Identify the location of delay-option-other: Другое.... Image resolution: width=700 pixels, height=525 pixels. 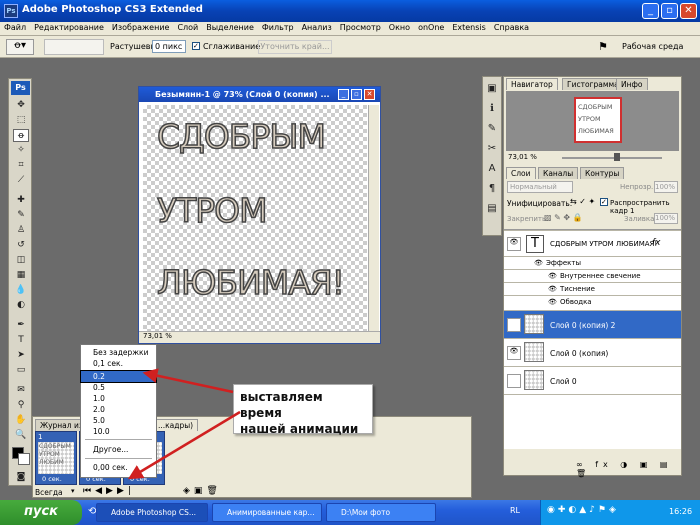
(118, 449).